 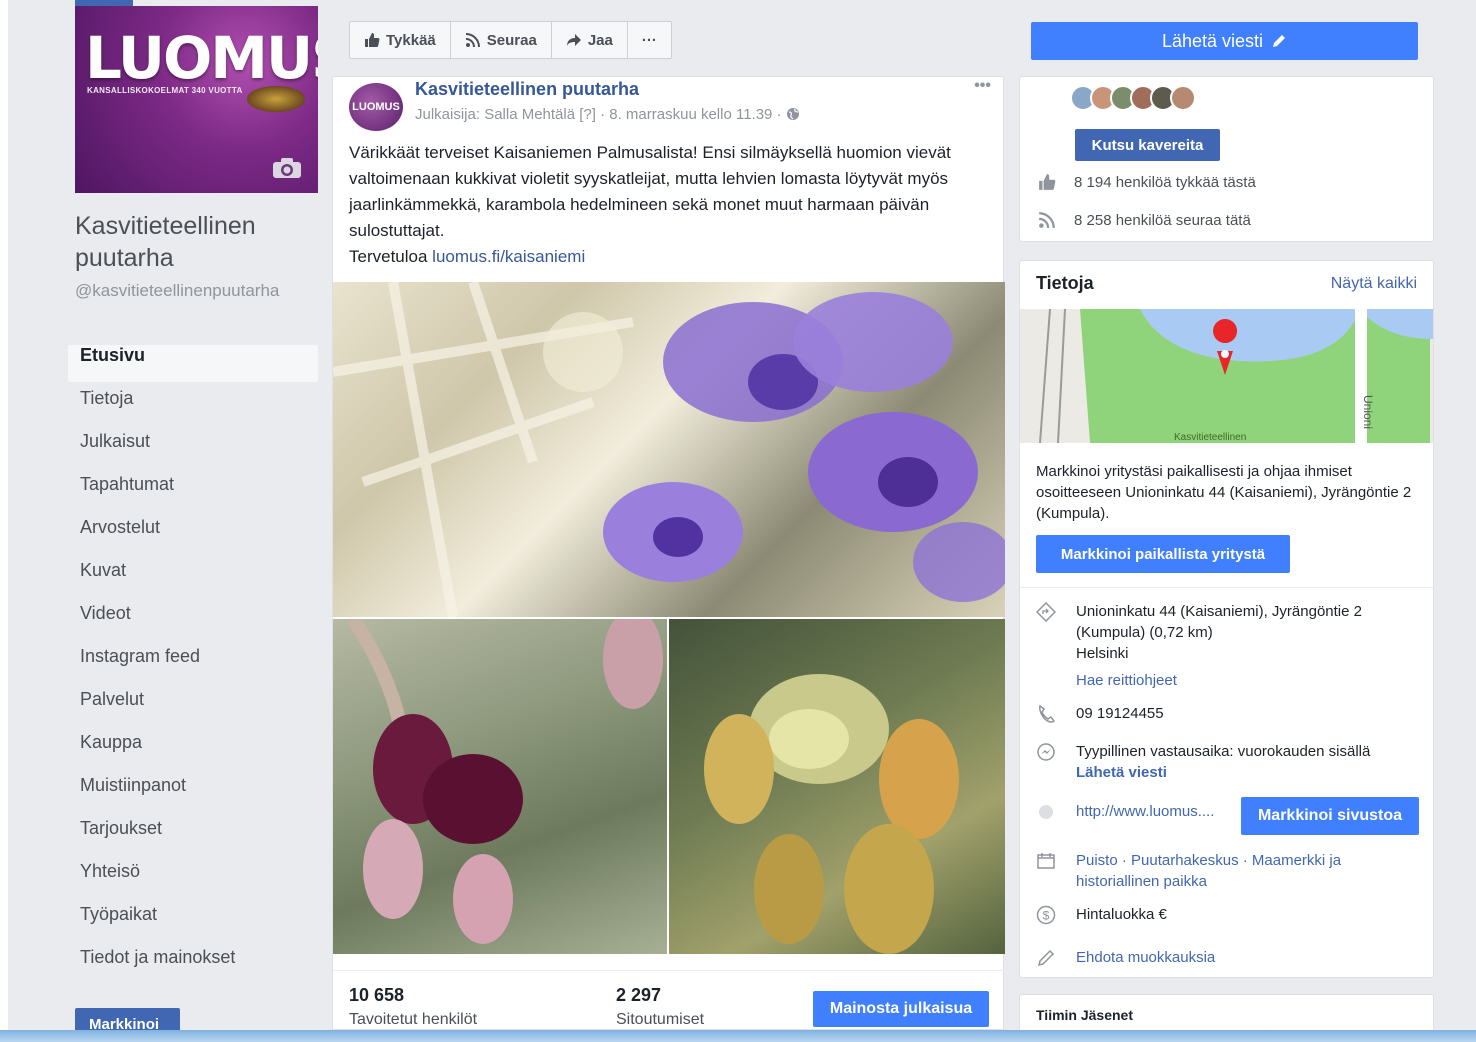 What do you see at coordinates (193, 581) in the screenshot?
I see `nav-item-kuvat: Kuvat` at bounding box center [193, 581].